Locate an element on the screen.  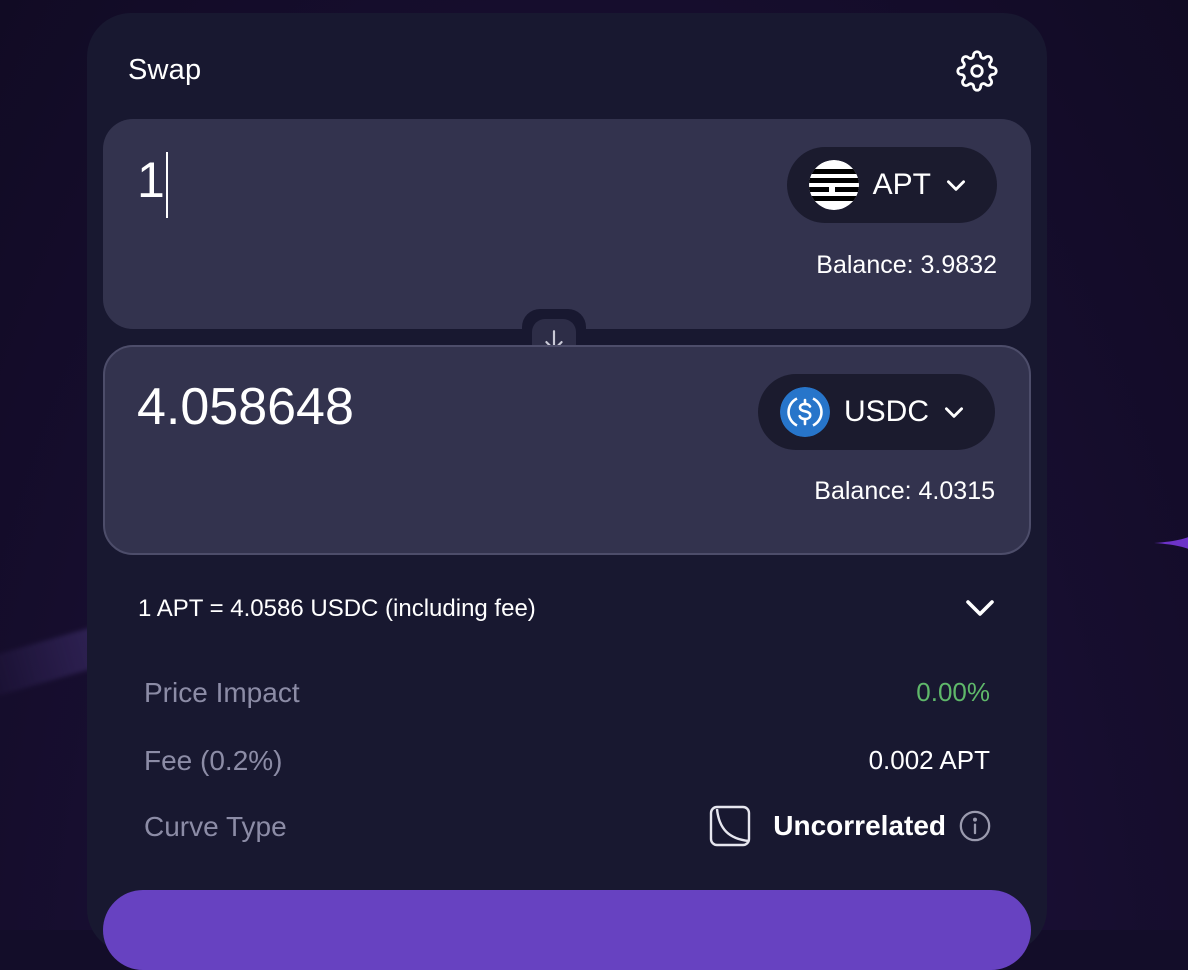
gear-icon is located at coordinates (977, 71).